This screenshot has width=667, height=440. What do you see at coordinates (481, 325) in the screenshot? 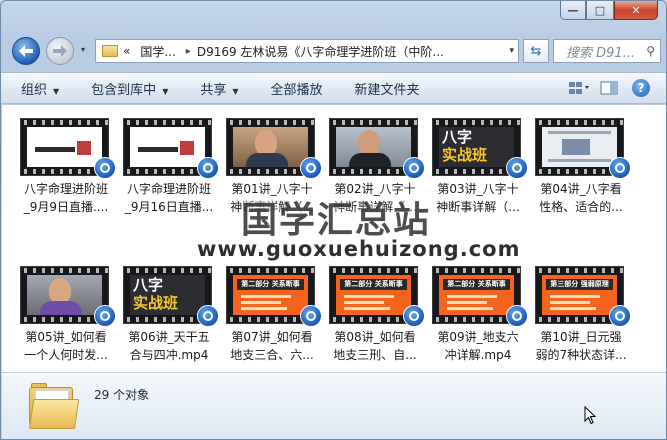
I see `video-file-item: 第二部分 关系断事 第09讲_地支六 冲详解.mp4` at bounding box center [481, 325].